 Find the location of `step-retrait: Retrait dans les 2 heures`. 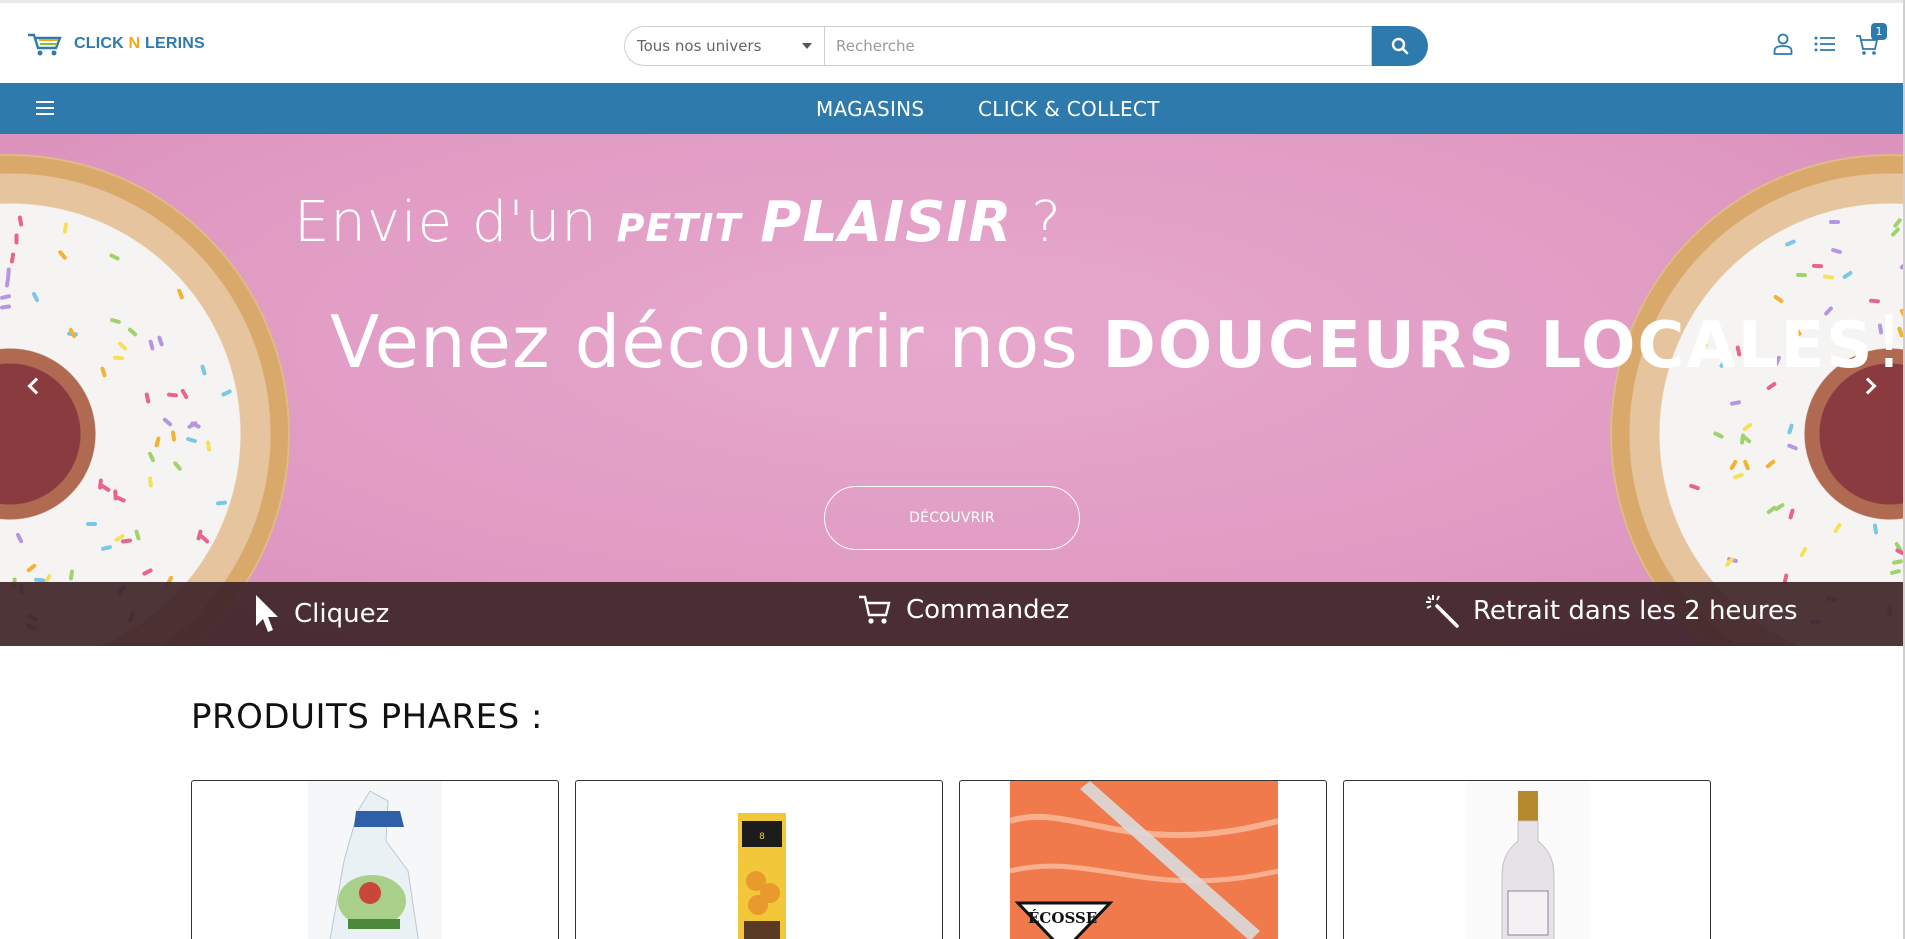

step-retrait: Retrait dans les 2 heures is located at coordinates (1611, 611).